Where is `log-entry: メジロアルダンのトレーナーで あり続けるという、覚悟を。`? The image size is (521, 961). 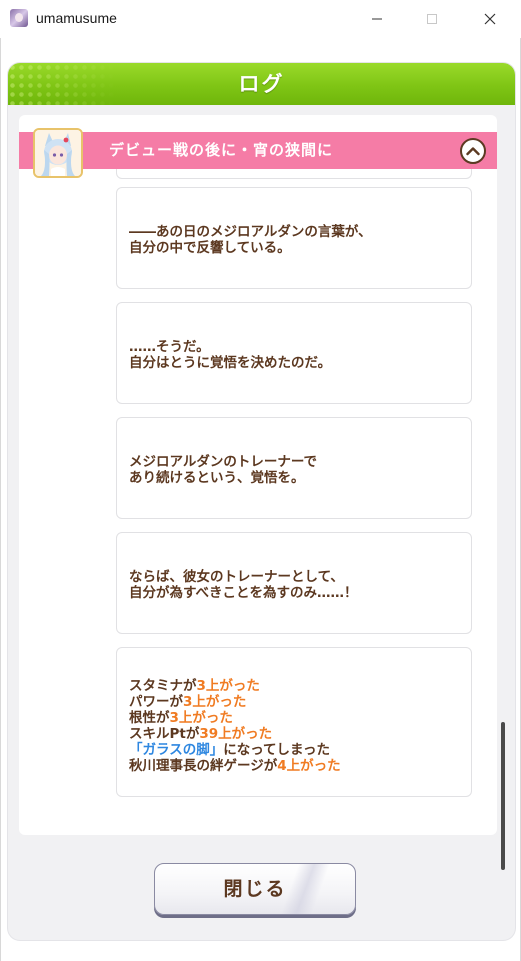 log-entry: メジロアルダンのトレーナーで あり続けるという、覚悟を。 is located at coordinates (294, 468).